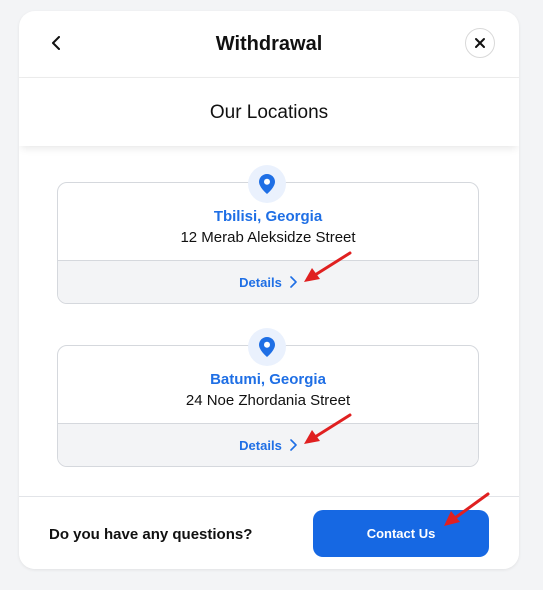  I want to click on section-header: Our Locations, so click(269, 112).